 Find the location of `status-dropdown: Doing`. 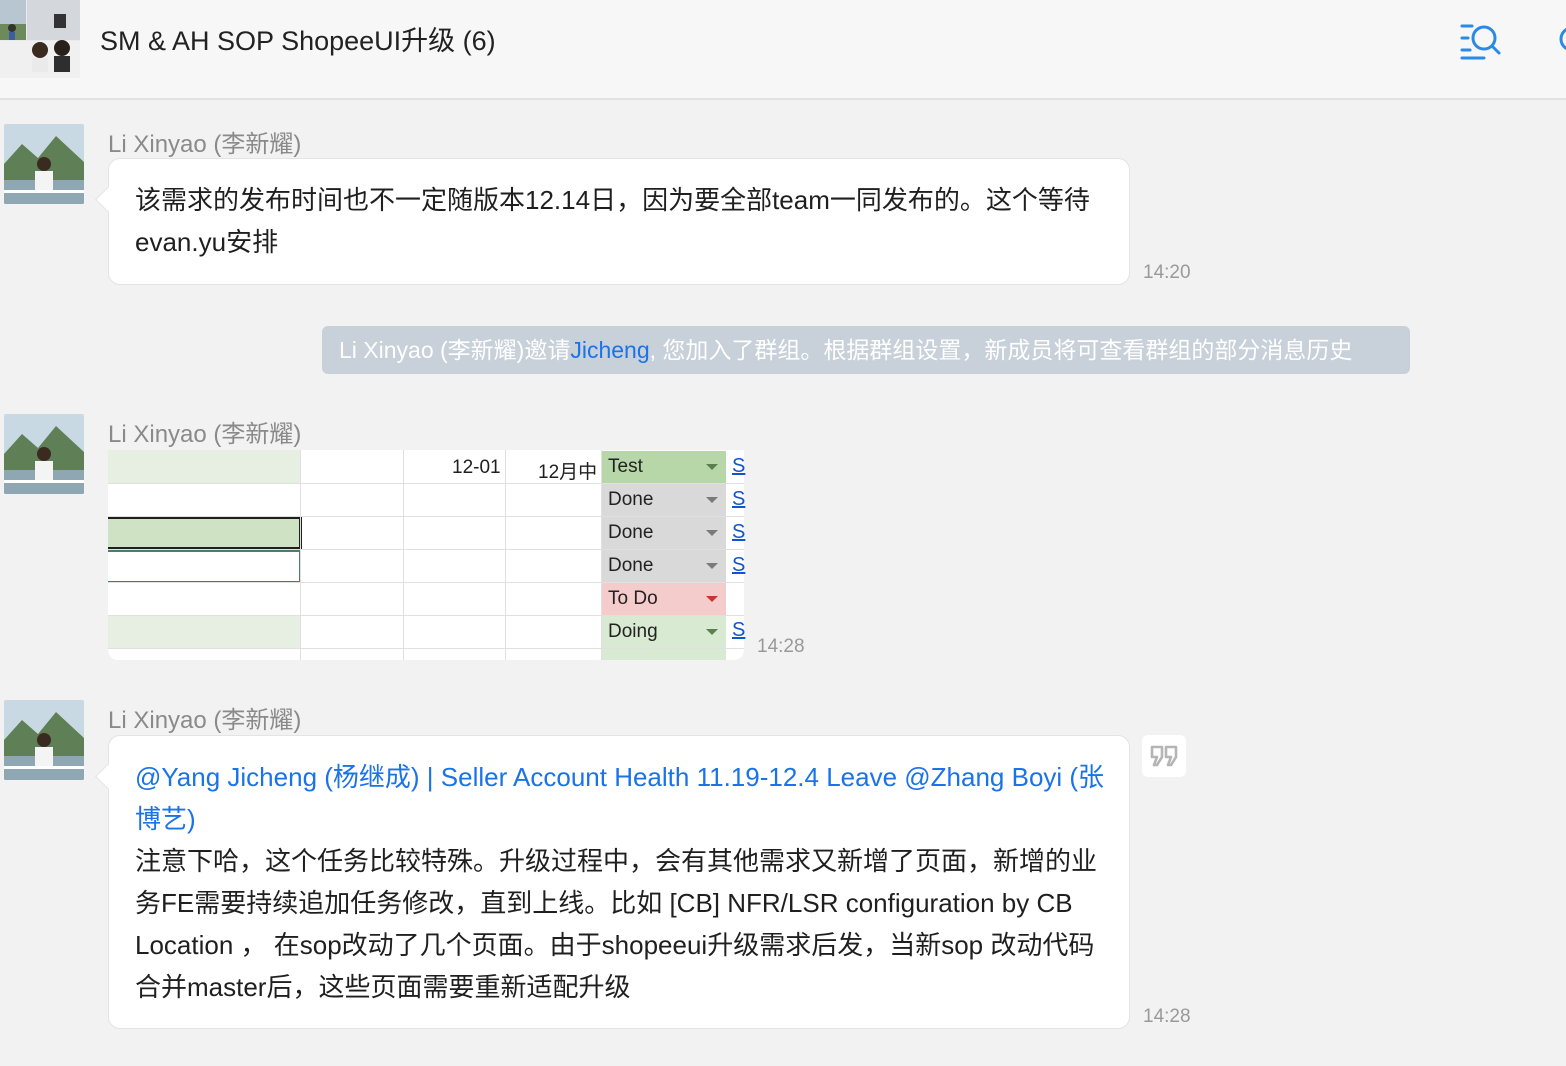

status-dropdown: Doing is located at coordinates (664, 632).